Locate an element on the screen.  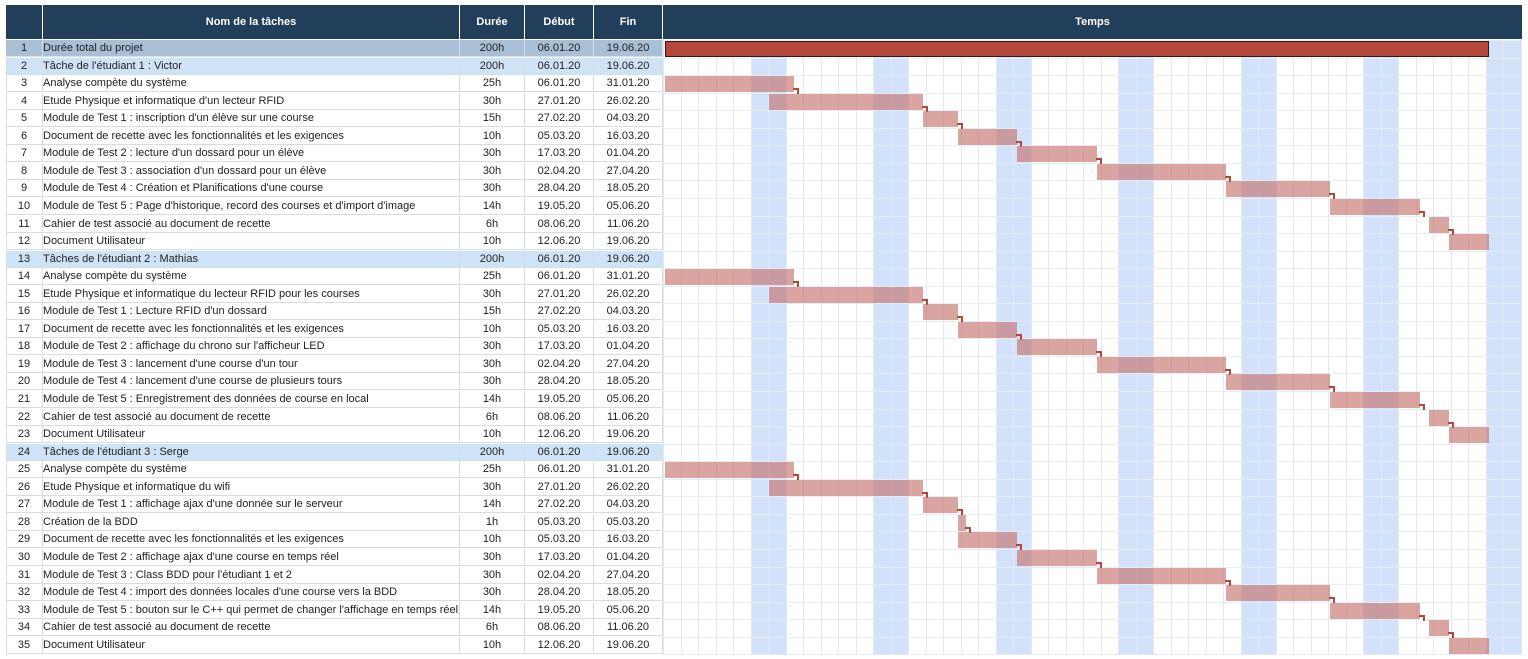
end-date-cell: 18.05.20 is located at coordinates (628, 382).